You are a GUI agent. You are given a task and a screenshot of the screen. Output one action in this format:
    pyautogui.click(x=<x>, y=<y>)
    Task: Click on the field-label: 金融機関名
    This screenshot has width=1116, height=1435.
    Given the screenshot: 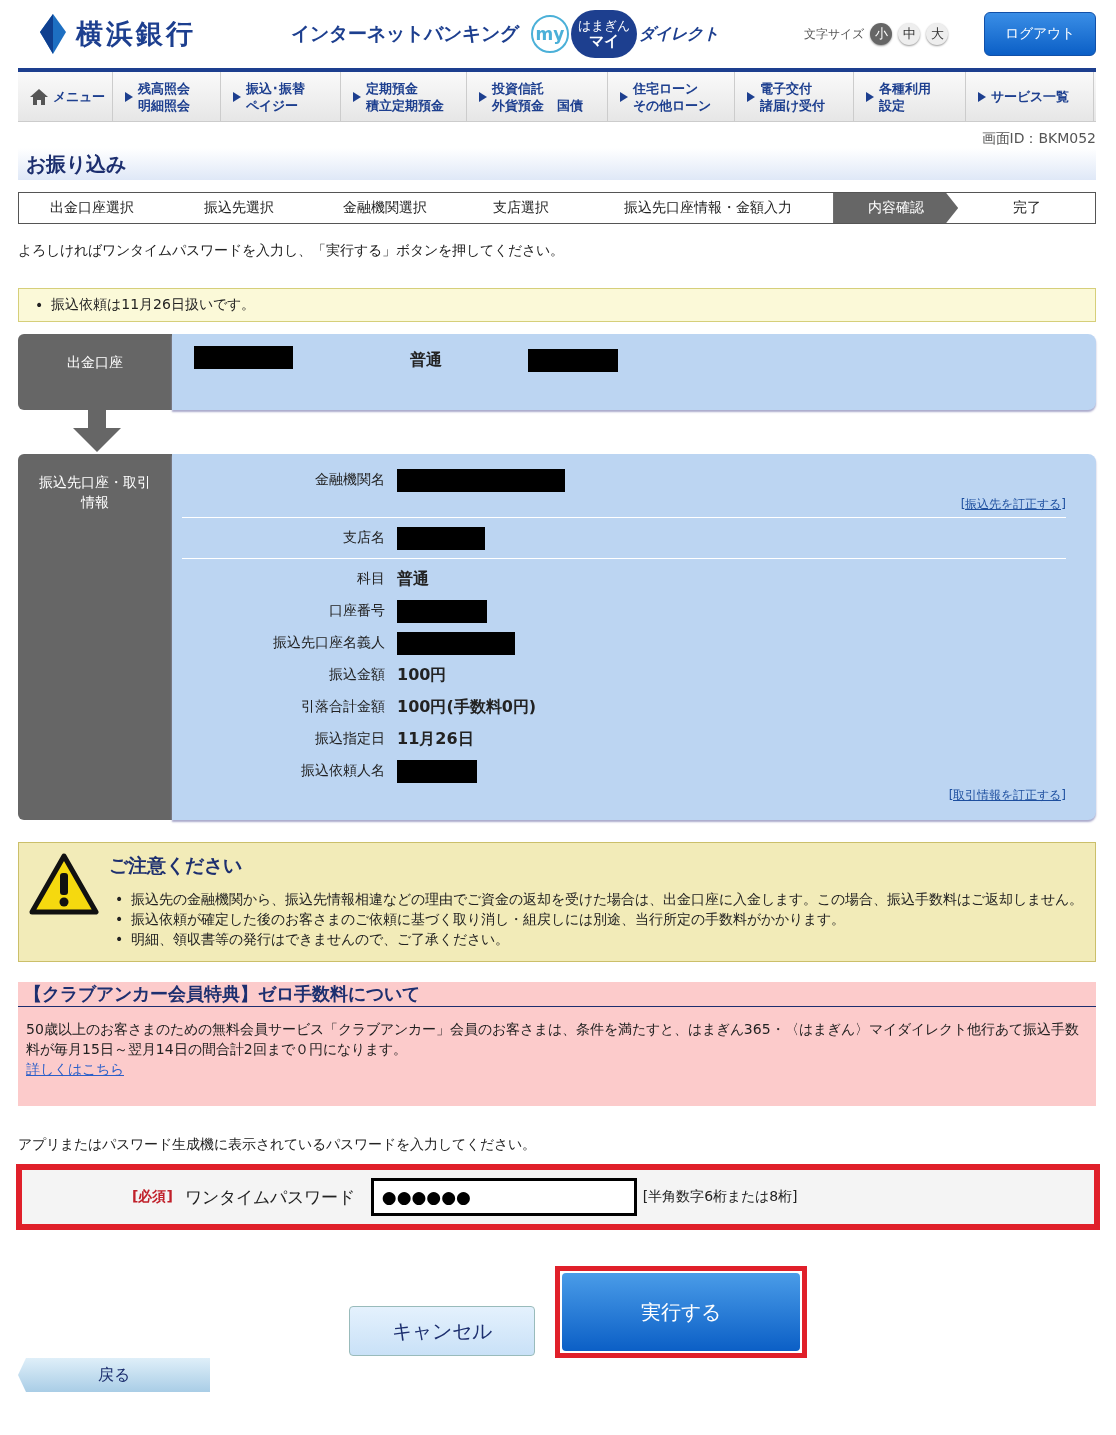 What is the action you would take?
    pyautogui.click(x=350, y=480)
    